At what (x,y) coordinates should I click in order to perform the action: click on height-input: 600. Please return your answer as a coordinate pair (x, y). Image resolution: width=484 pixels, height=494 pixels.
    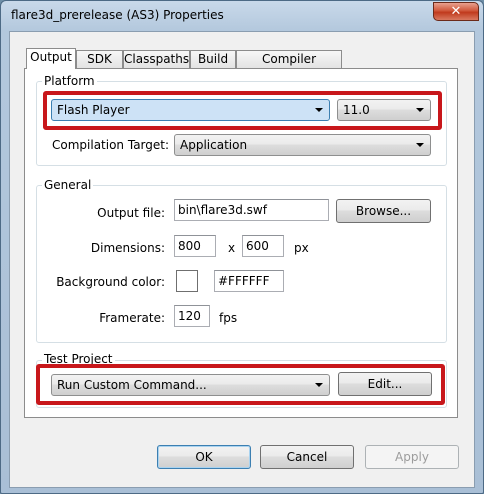
    Looking at the image, I should click on (263, 246).